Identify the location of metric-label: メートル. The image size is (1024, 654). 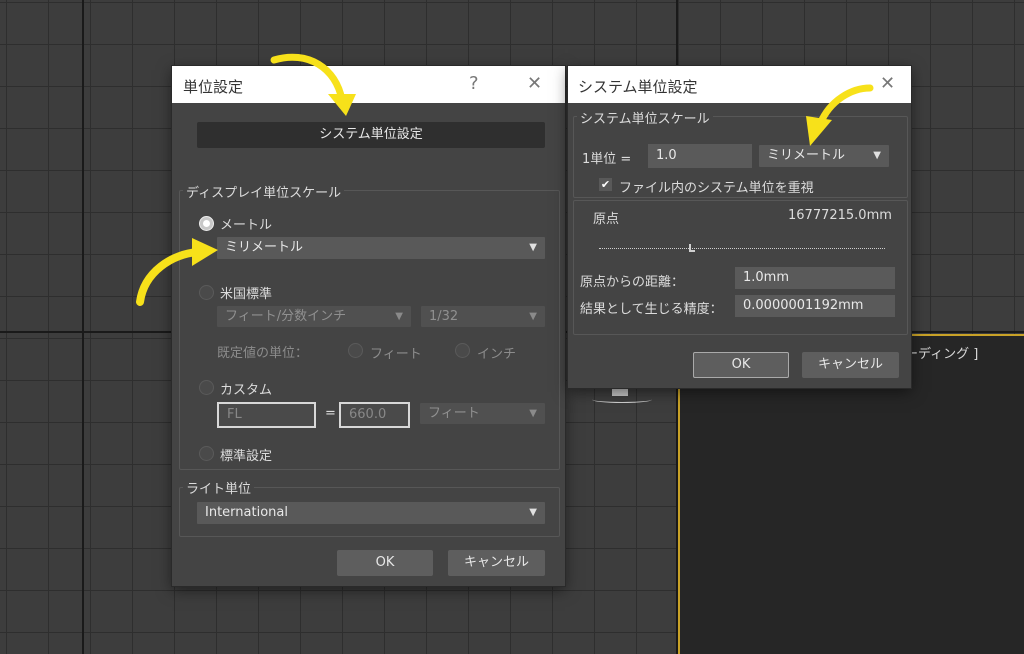
(246, 225).